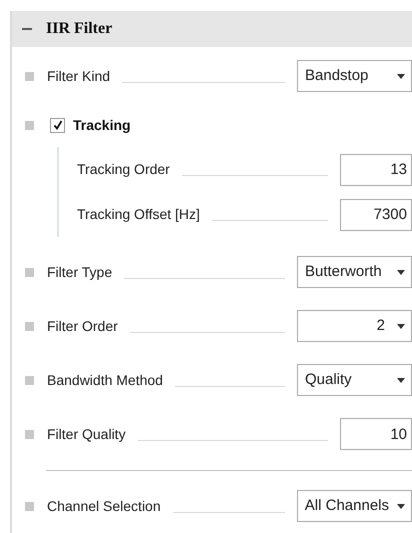  I want to click on input-field: 7300, so click(376, 214).